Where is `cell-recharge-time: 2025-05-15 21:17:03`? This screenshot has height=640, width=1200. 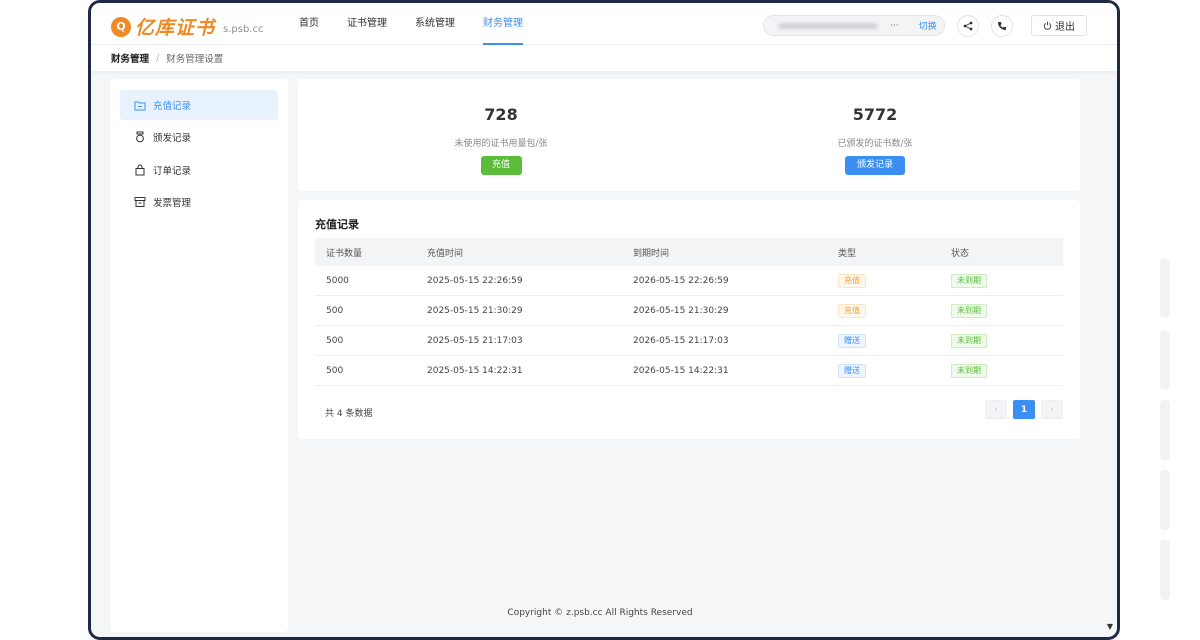
cell-recharge-time: 2025-05-15 21:17:03 is located at coordinates (475, 340).